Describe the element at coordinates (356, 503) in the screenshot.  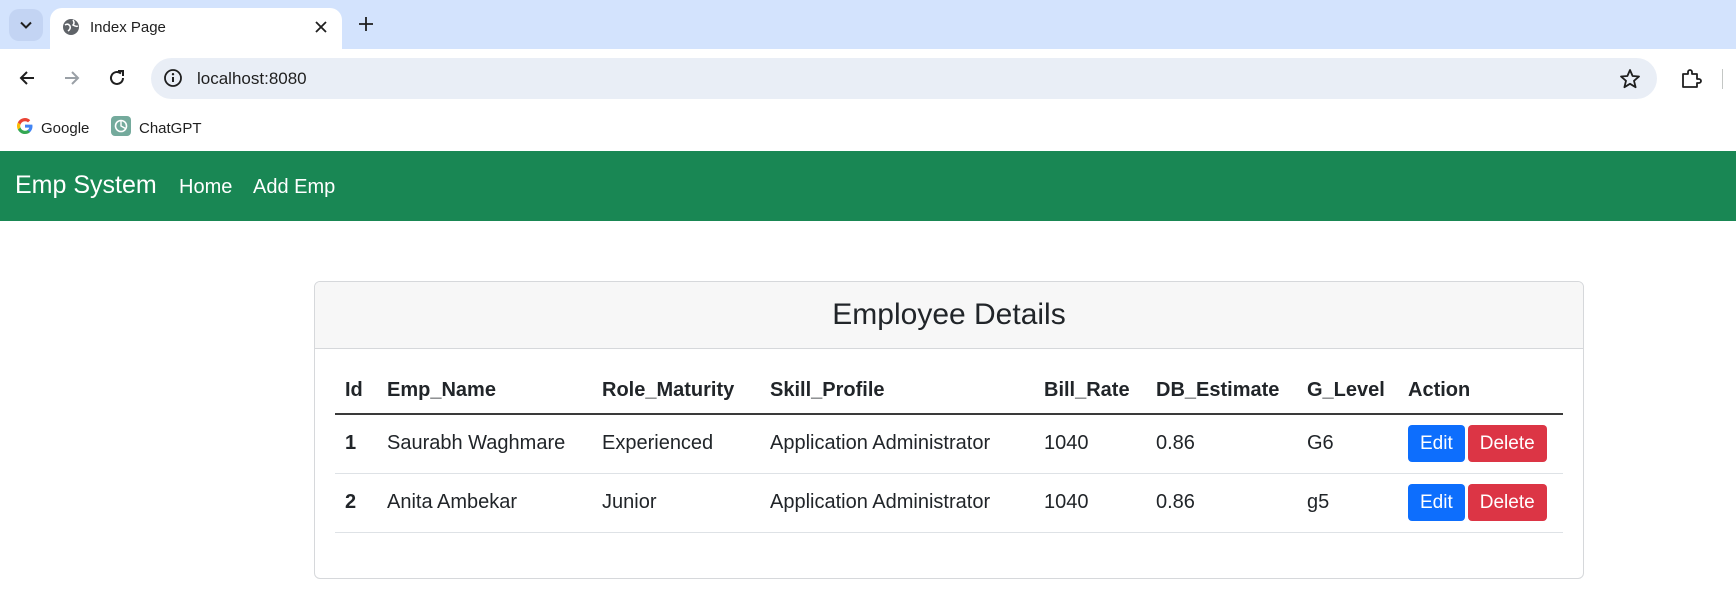
I see `cell-id: 2` at that location.